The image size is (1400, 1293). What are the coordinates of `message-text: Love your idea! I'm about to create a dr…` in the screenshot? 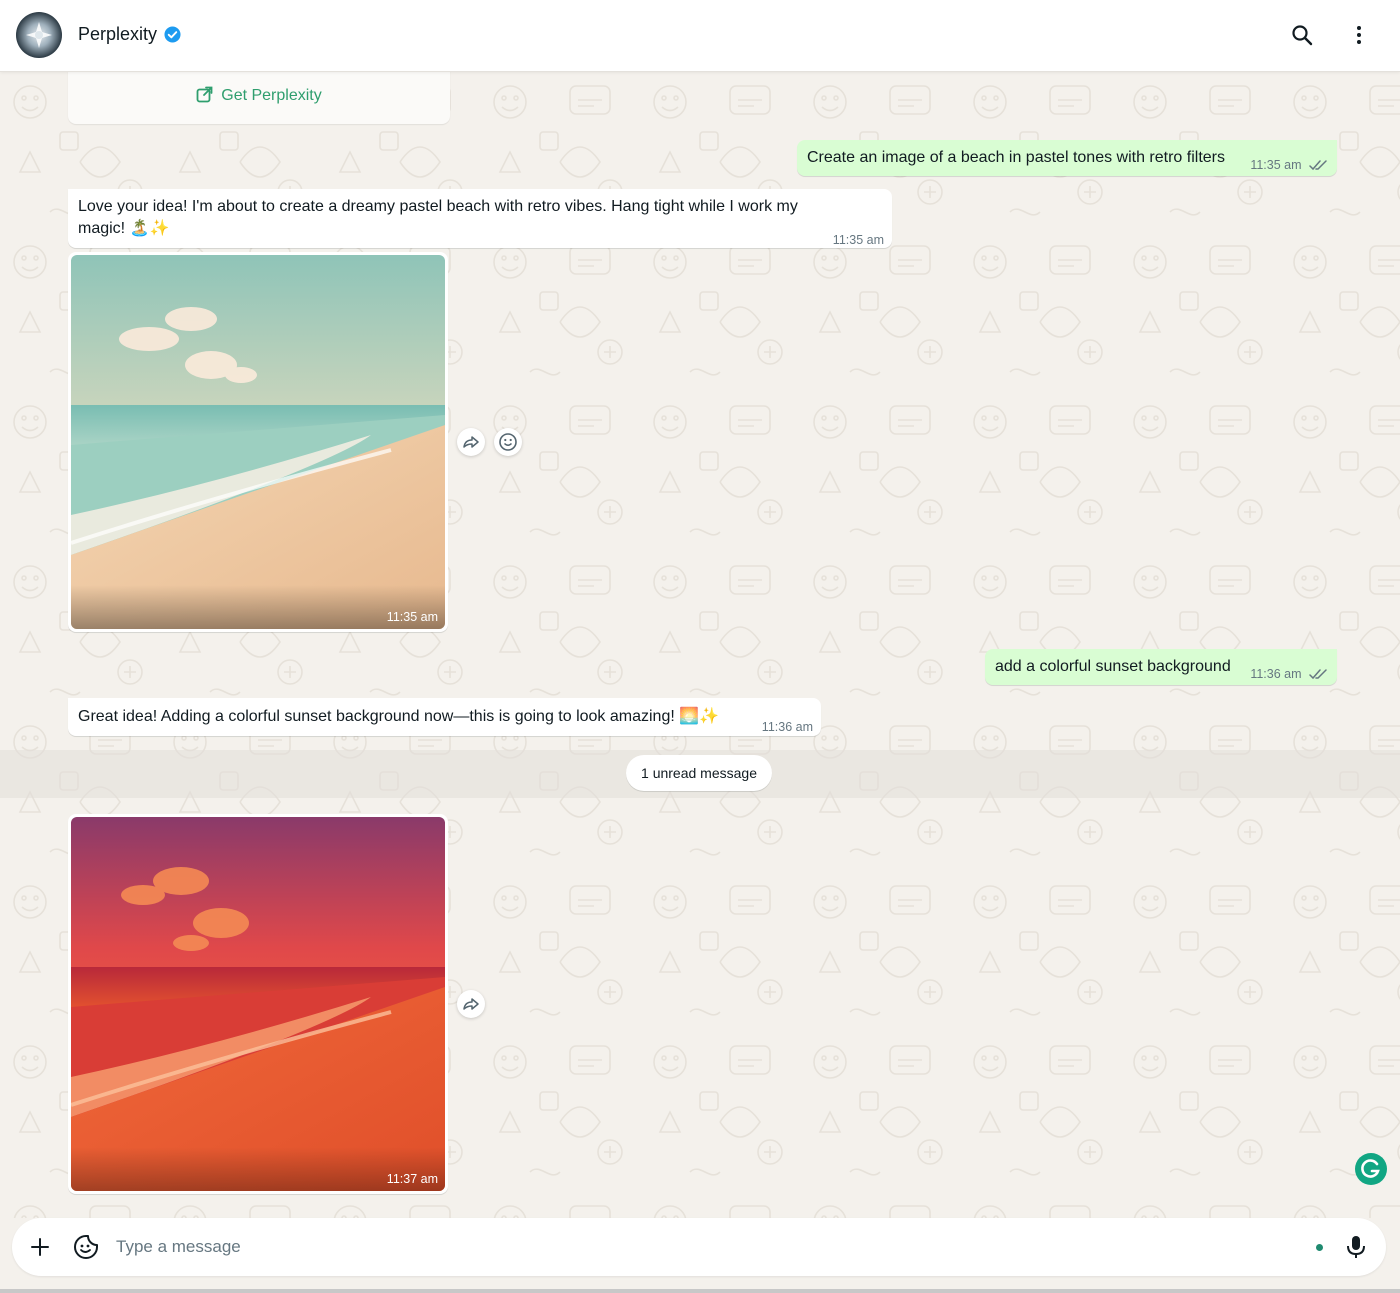 It's located at (438, 217).